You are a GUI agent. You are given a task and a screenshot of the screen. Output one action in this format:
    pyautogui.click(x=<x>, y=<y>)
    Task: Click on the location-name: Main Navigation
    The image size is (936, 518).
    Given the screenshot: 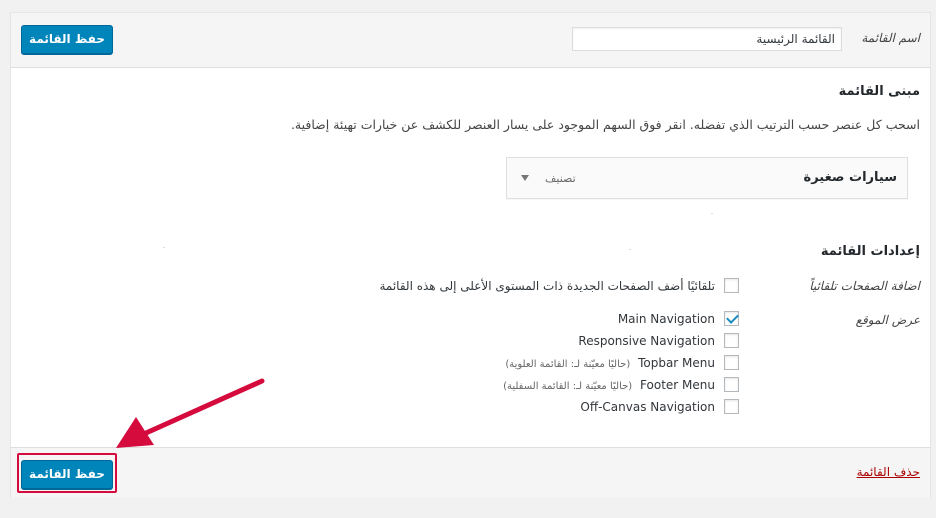 What is the action you would take?
    pyautogui.click(x=666, y=319)
    